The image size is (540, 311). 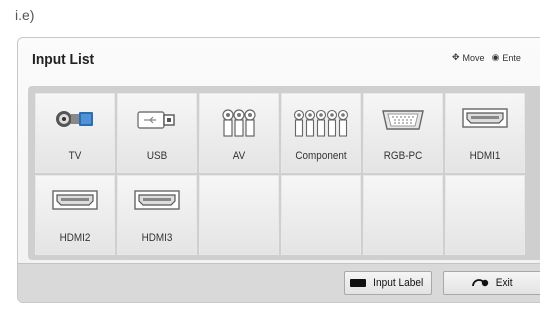 I want to click on input-tile-usb: USB, so click(x=157, y=133).